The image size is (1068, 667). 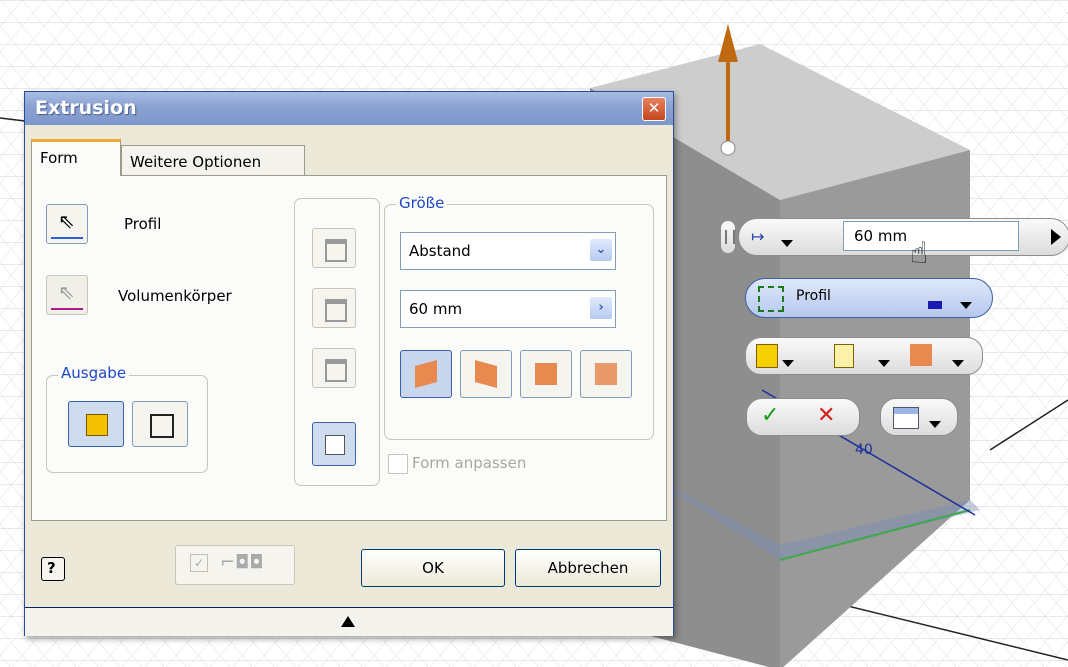 What do you see at coordinates (654, 109) in the screenshot?
I see `close-icon: ✕` at bounding box center [654, 109].